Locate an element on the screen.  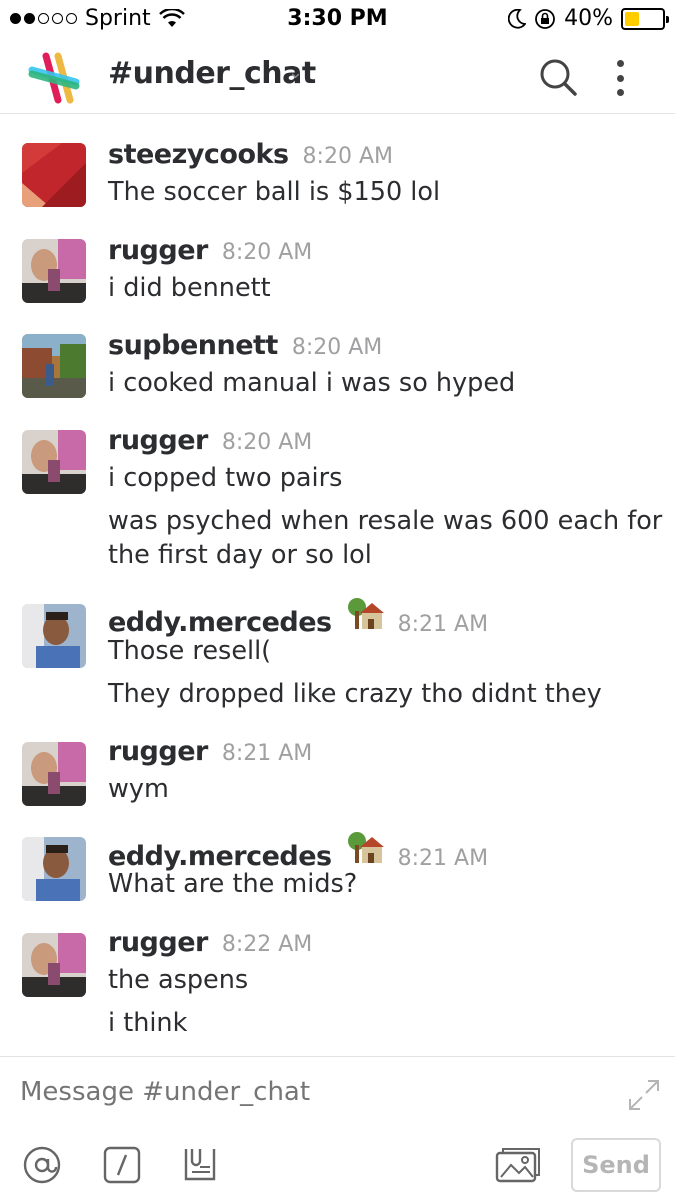
message-meta: supbennett 8:20 AM is located at coordinates (245, 345).